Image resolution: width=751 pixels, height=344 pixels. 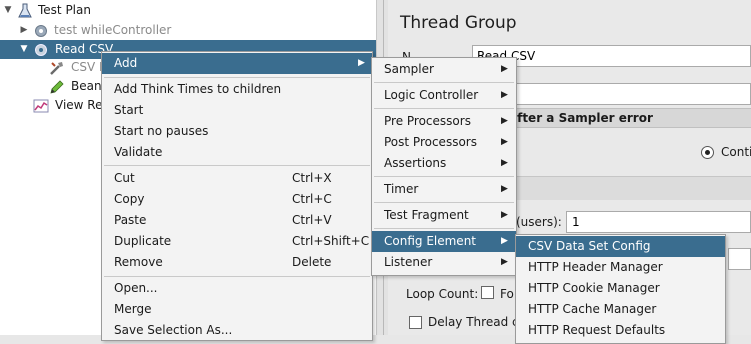 I want to click on menu-item-label: Add Think Times to children, so click(x=198, y=89).